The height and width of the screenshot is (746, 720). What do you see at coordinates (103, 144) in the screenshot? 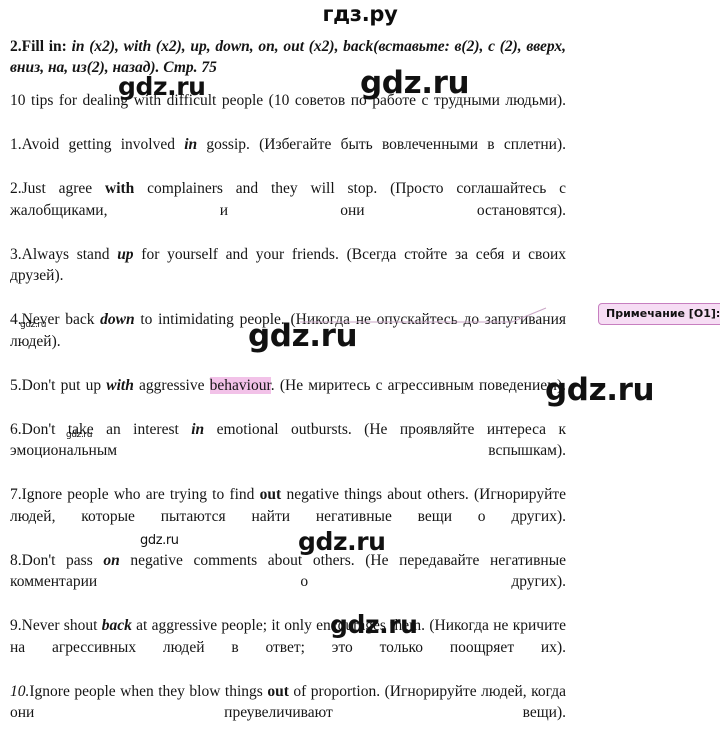
I see `tip-english-before: Avoid getting involved` at bounding box center [103, 144].